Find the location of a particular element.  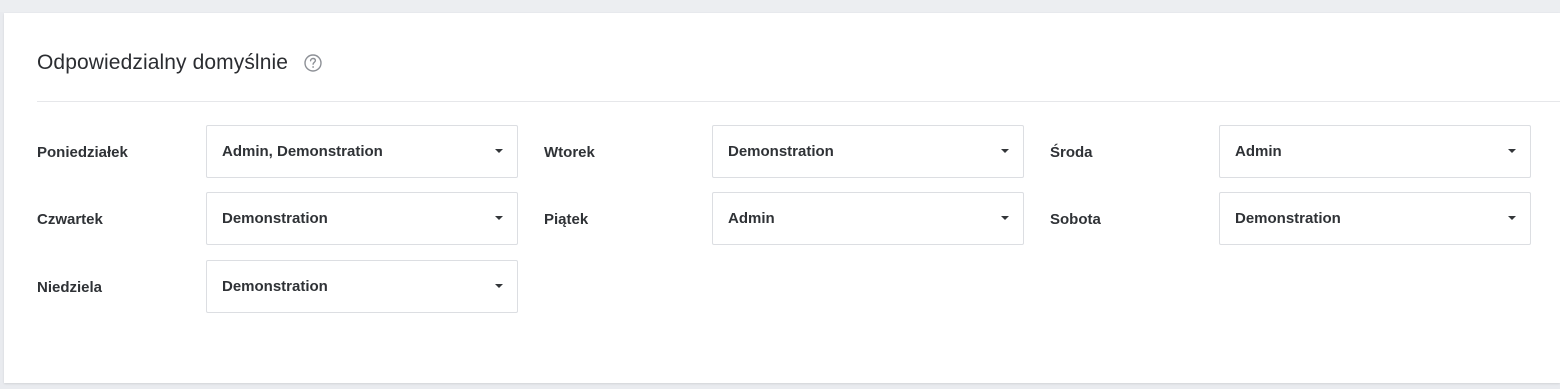

panel-header: Odpowiedzialny domyślnie is located at coordinates (180, 63).